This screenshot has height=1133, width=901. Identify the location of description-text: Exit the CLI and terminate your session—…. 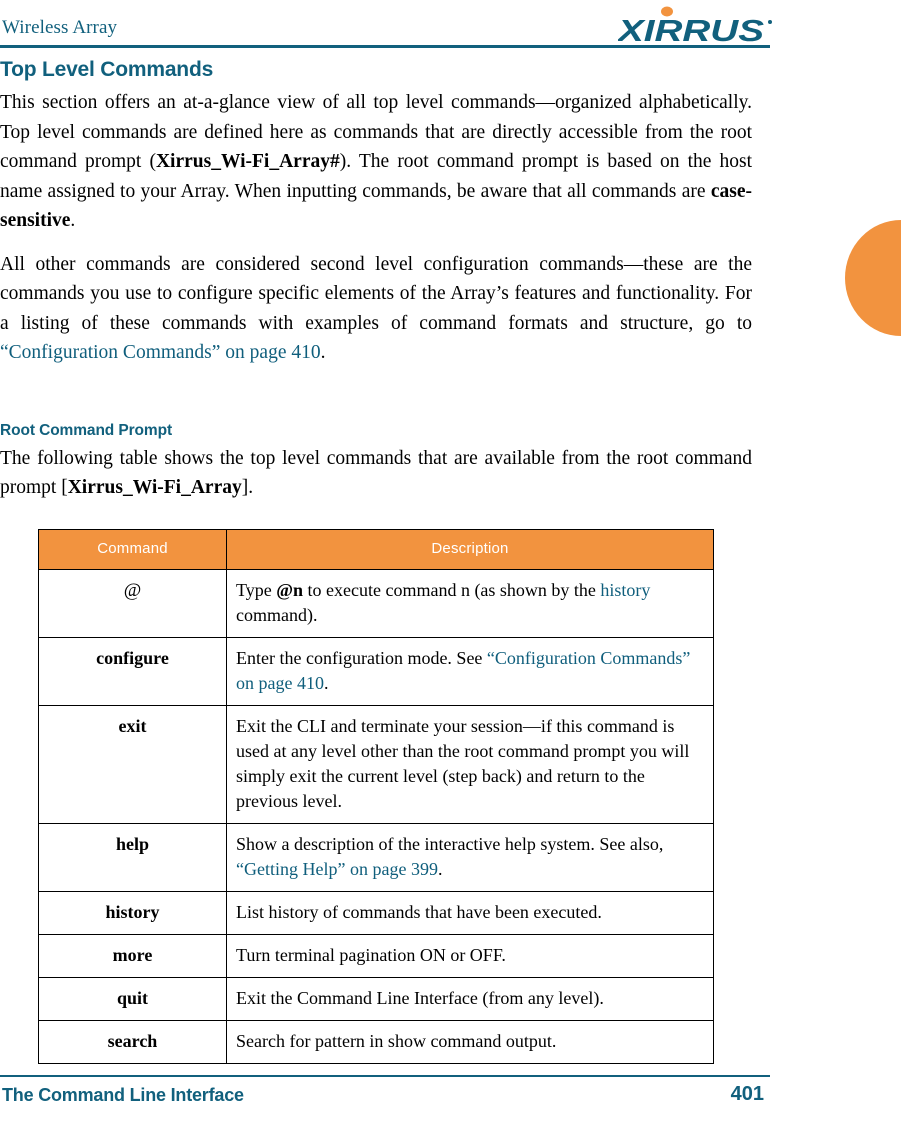
(463, 763).